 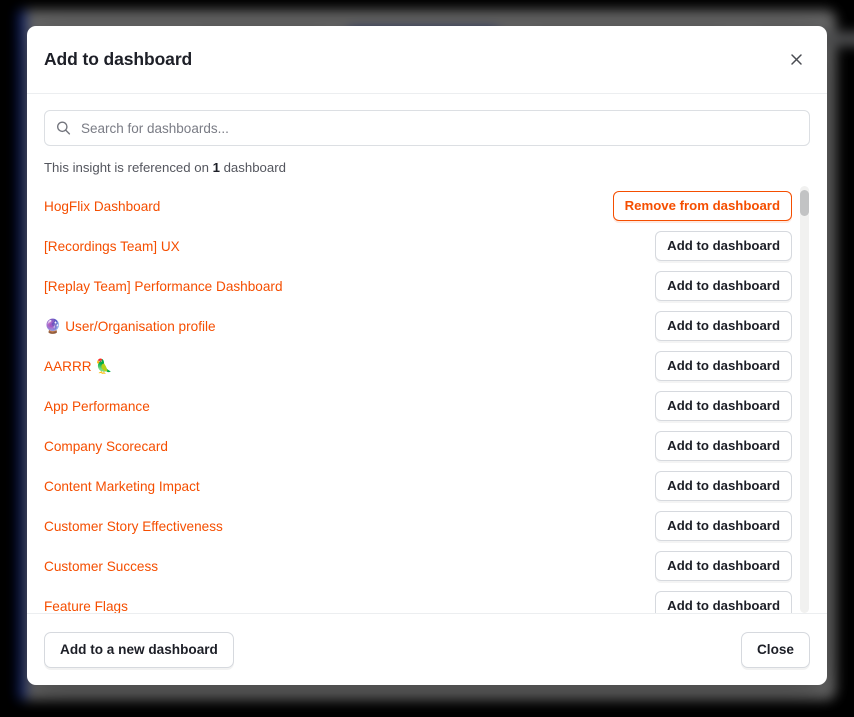 I want to click on page-title: Add to dashboard, so click(x=118, y=59).